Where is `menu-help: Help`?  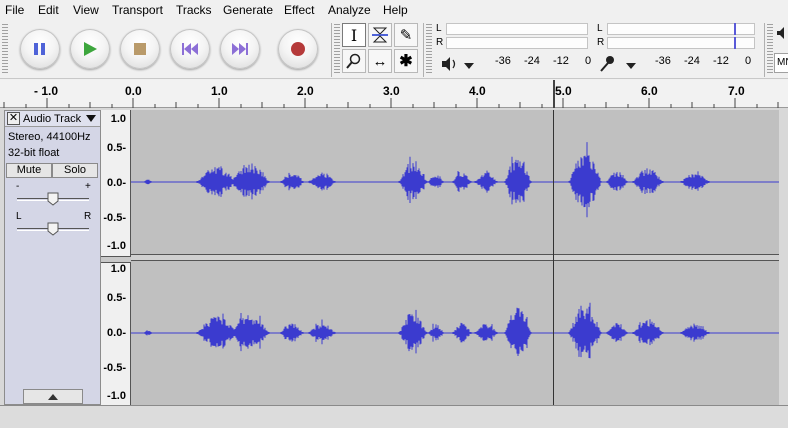 menu-help: Help is located at coordinates (395, 10).